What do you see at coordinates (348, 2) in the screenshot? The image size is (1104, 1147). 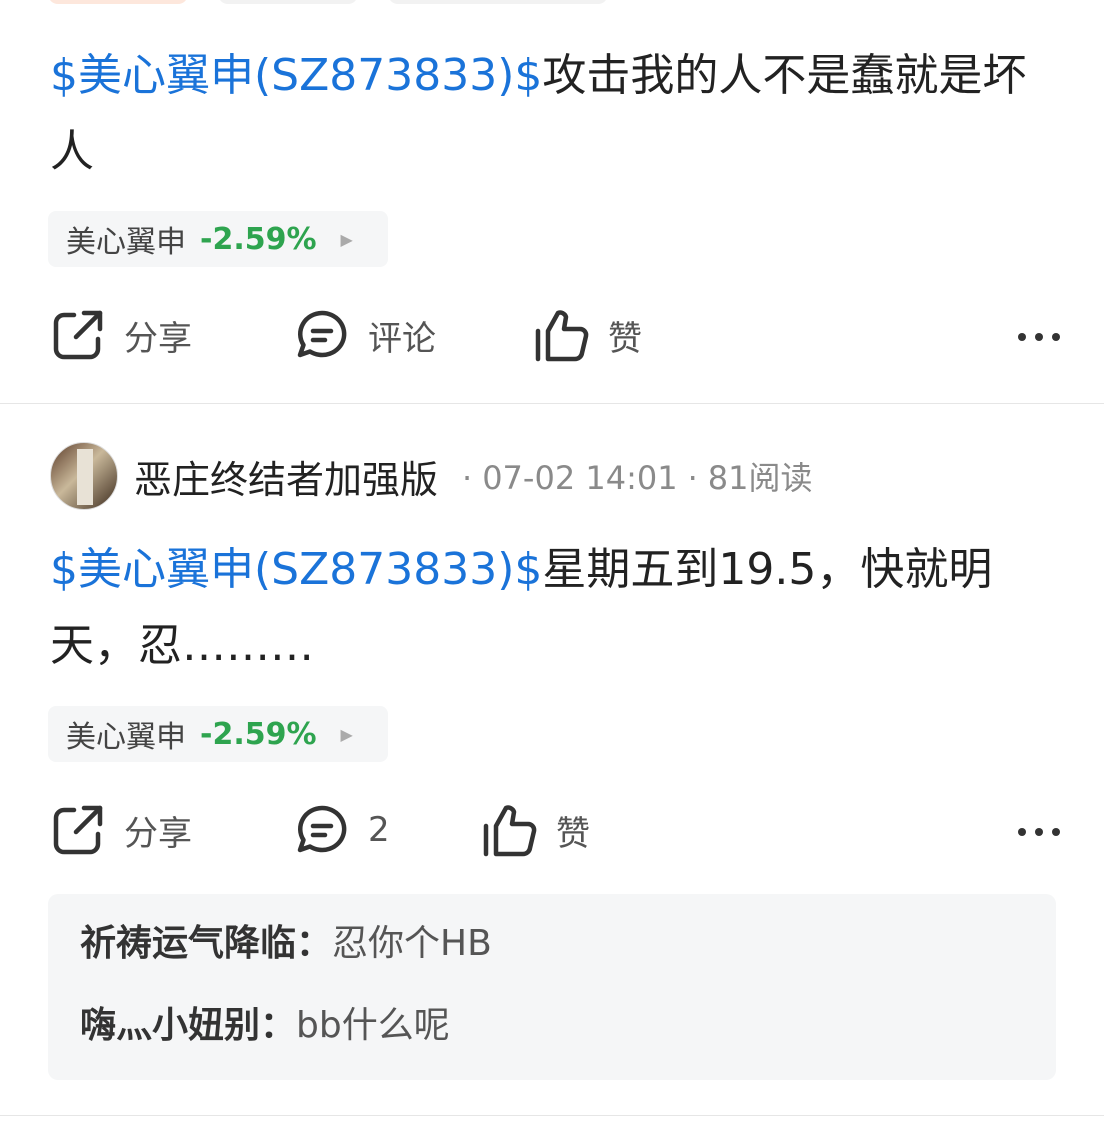 I see `cropped-tag-row` at bounding box center [348, 2].